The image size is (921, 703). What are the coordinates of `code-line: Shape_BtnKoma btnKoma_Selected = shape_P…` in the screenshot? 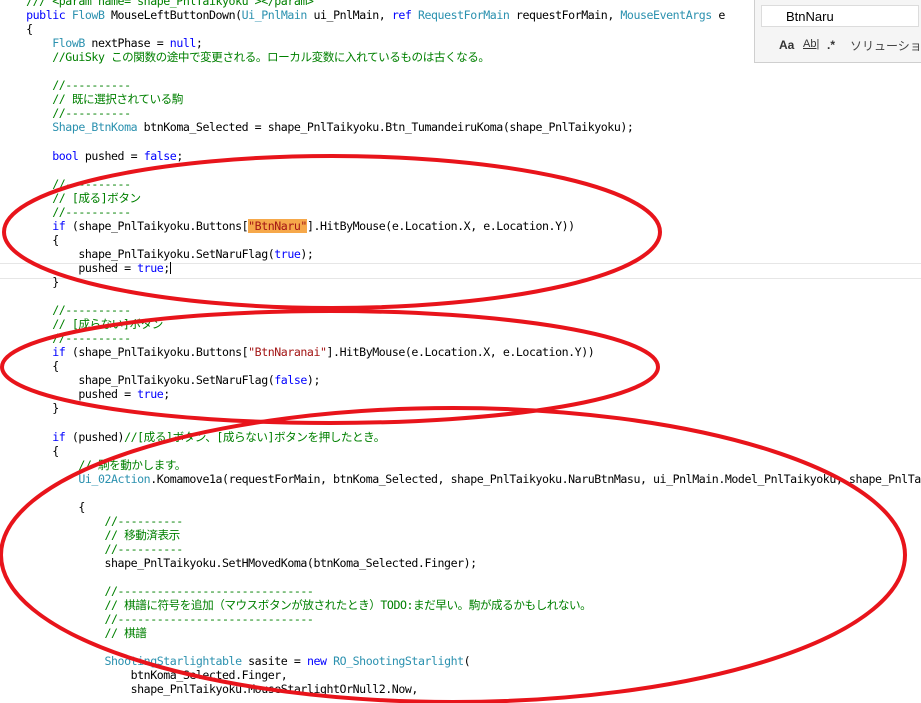 It's located at (317, 127).